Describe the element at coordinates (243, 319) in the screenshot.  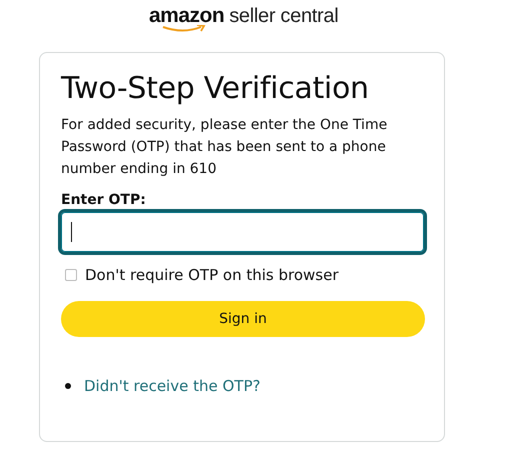
I see `sign-in-button: Sign in` at that location.